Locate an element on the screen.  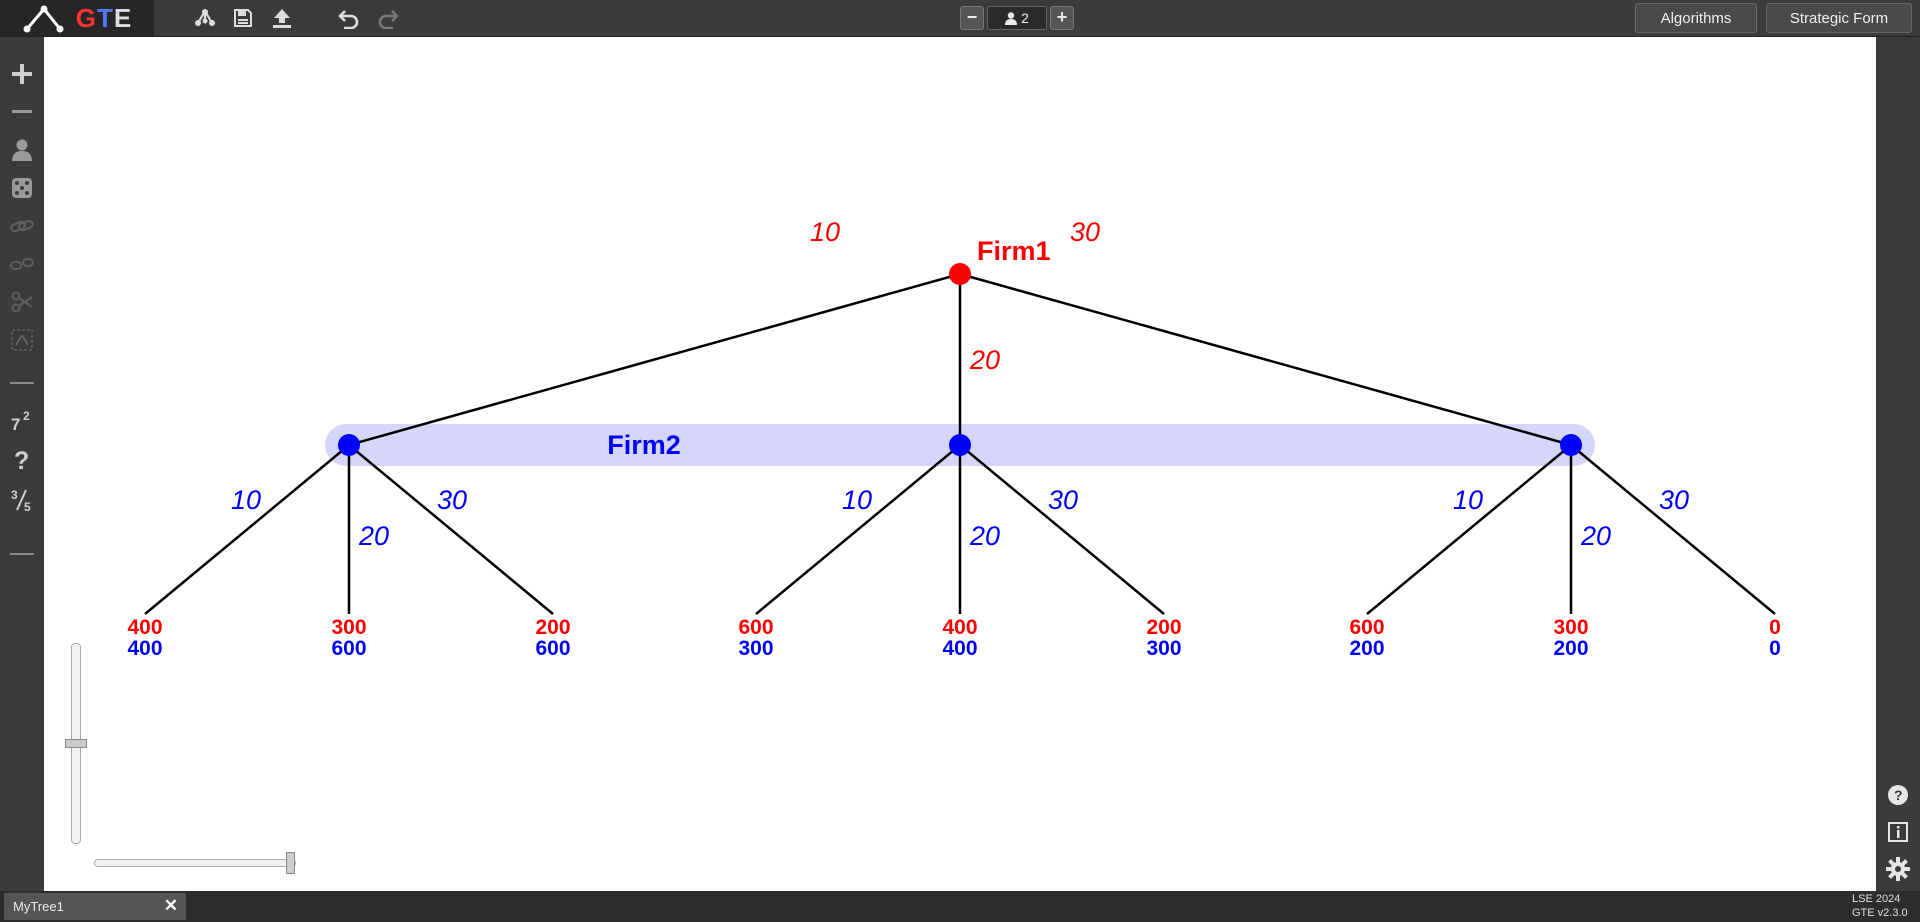
person-icon is located at coordinates (1011, 18).